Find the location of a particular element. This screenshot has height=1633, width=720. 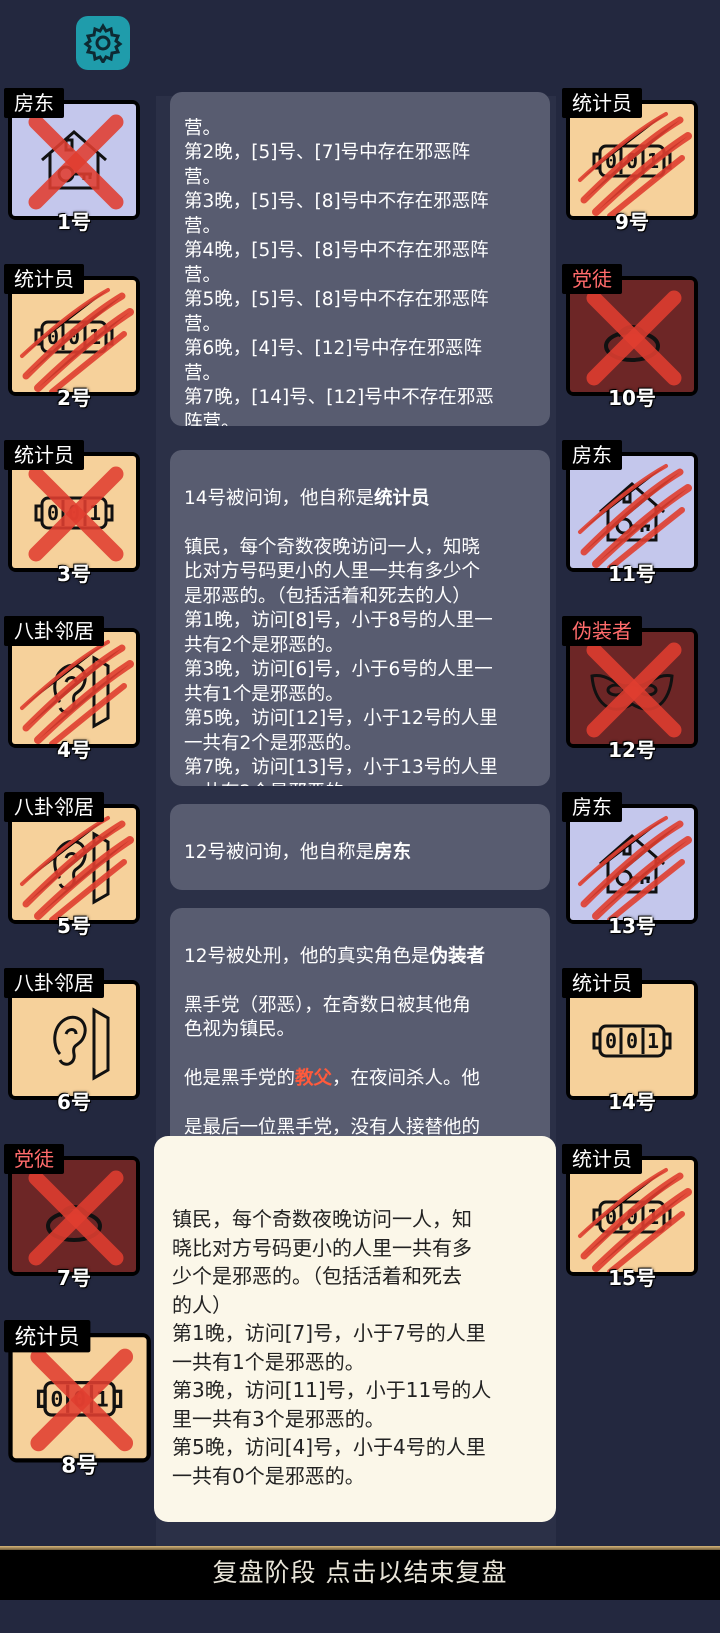

message-line: 共有1个是邪恶的。 is located at coordinates (264, 694).